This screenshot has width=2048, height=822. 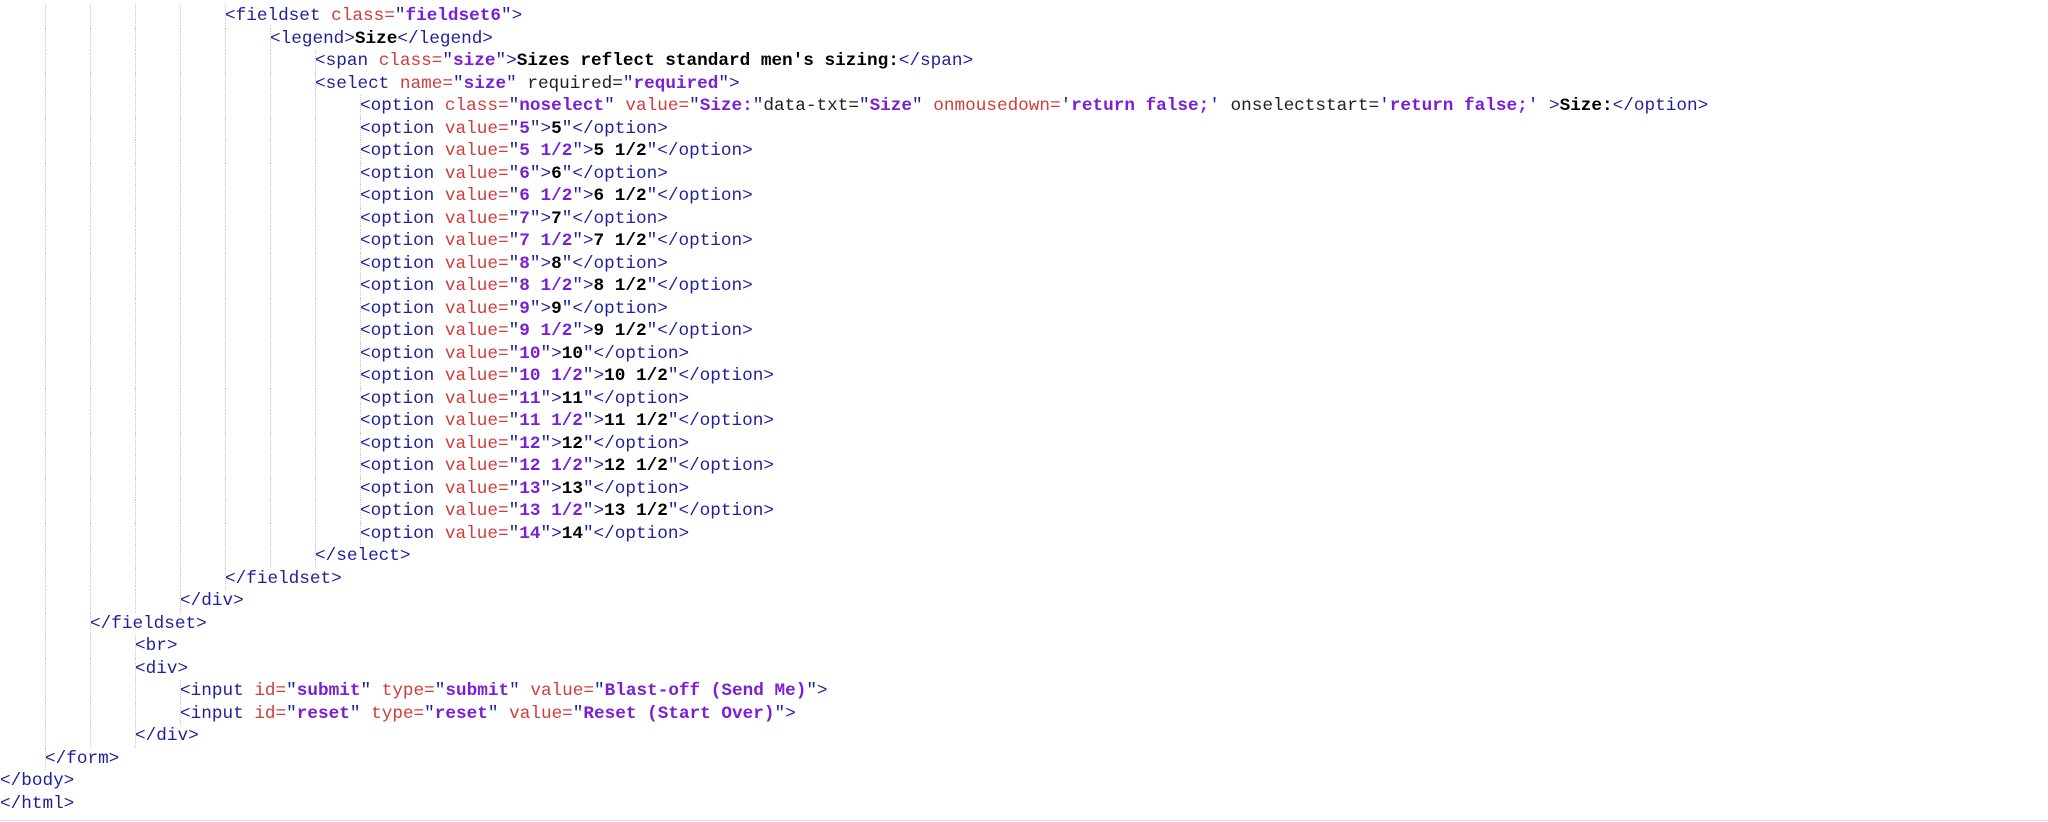 What do you see at coordinates (323, 713) in the screenshot?
I see `code-token: reset` at bounding box center [323, 713].